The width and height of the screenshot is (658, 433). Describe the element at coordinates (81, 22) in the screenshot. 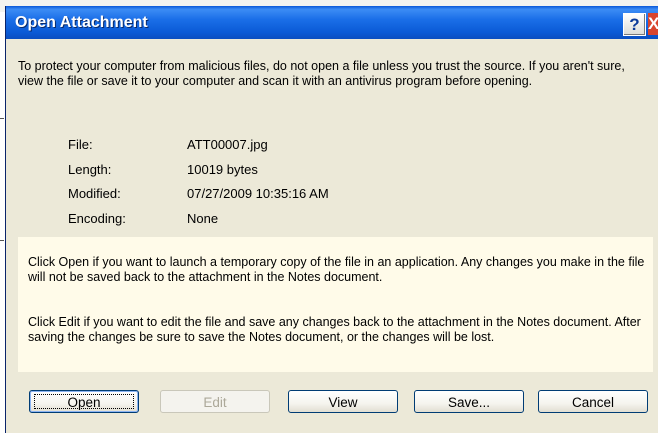

I see `dialog-title: Open Attachment` at that location.